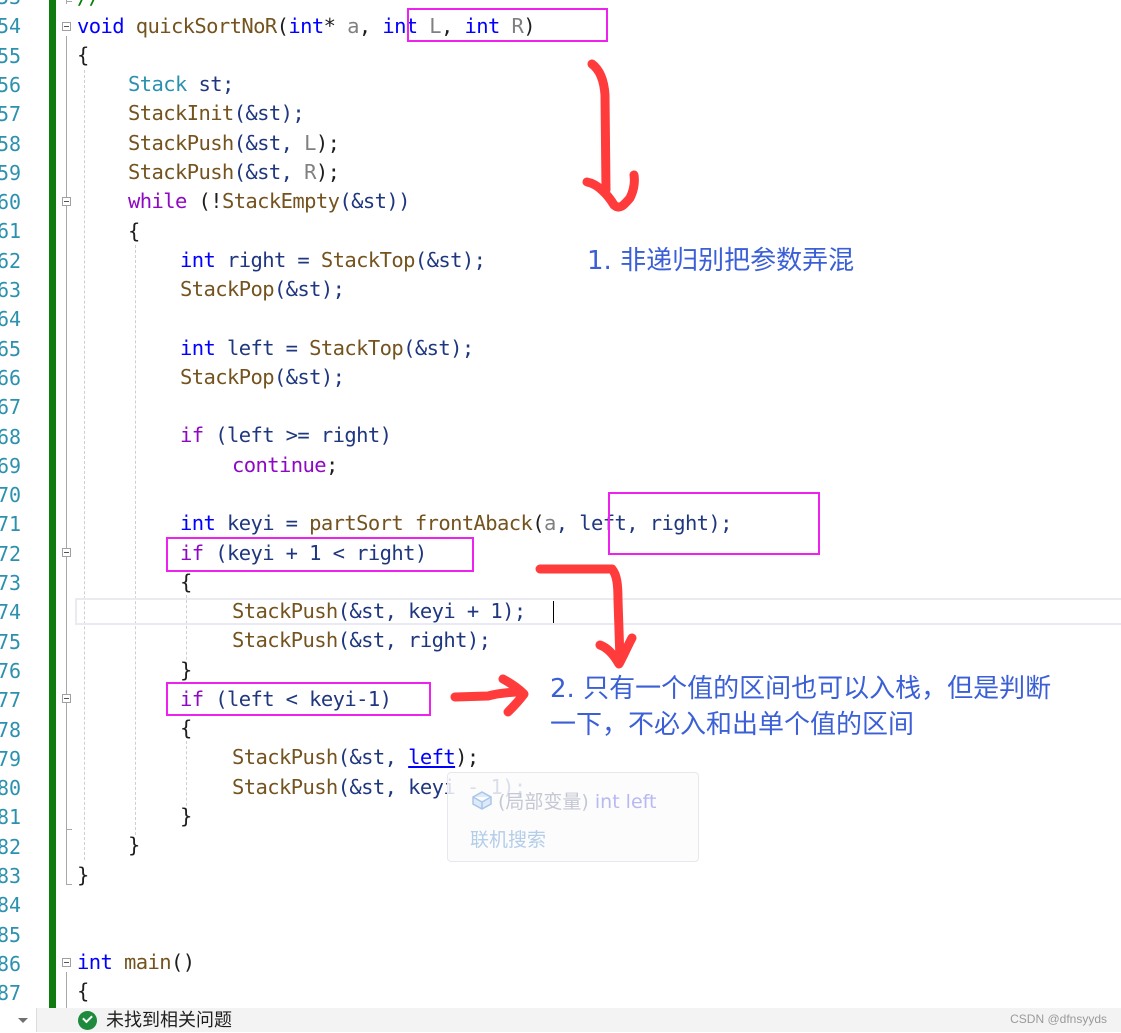 The height and width of the screenshot is (1033, 1121). Describe the element at coordinates (610, 135) in the screenshot. I see `arrow-1-icon` at that location.